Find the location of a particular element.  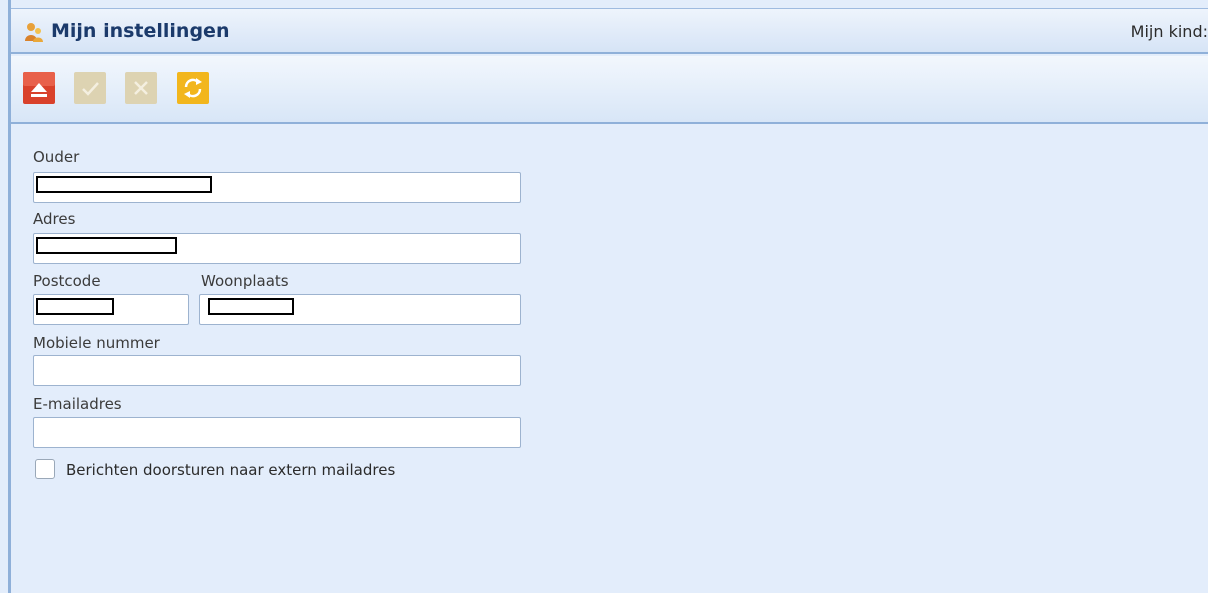

parent-person-icon is located at coordinates (34, 32).